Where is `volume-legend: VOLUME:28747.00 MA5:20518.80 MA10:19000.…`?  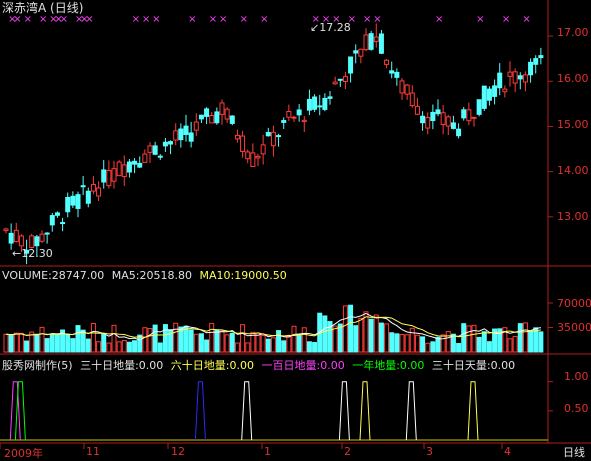
volume-legend: VOLUME:28747.00 MA5:20518.80 MA10:19000.… is located at coordinates (146, 275).